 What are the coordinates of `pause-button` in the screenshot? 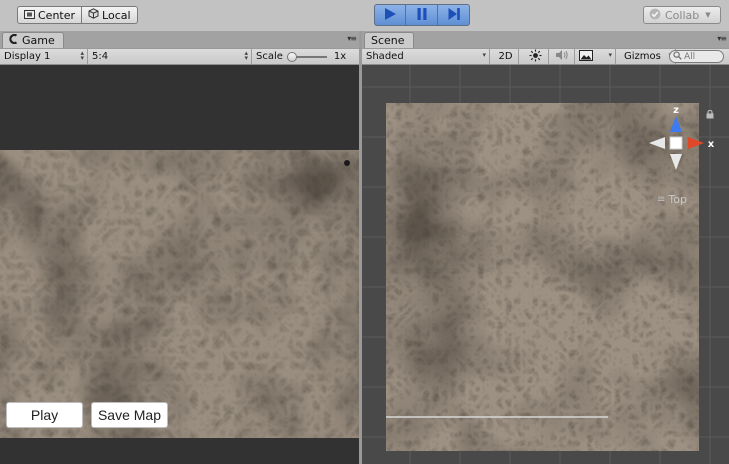 It's located at (422, 15).